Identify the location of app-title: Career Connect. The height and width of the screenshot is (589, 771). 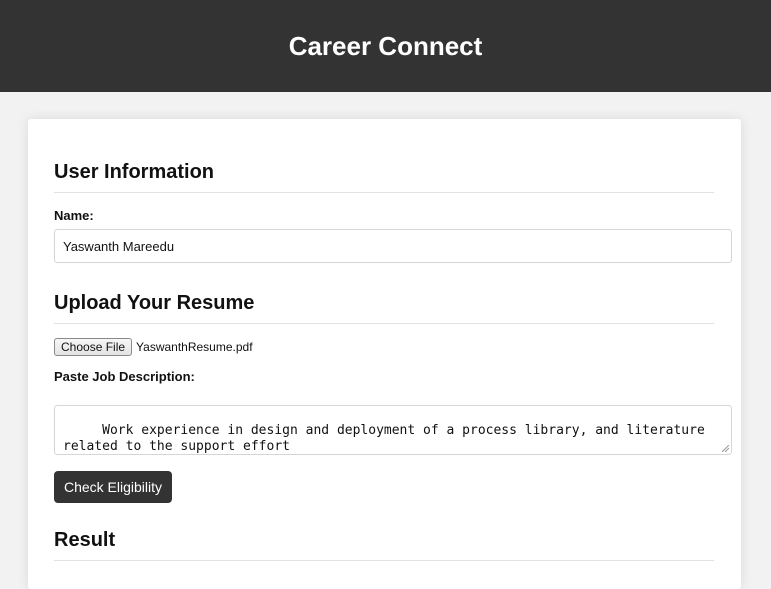
(385, 45).